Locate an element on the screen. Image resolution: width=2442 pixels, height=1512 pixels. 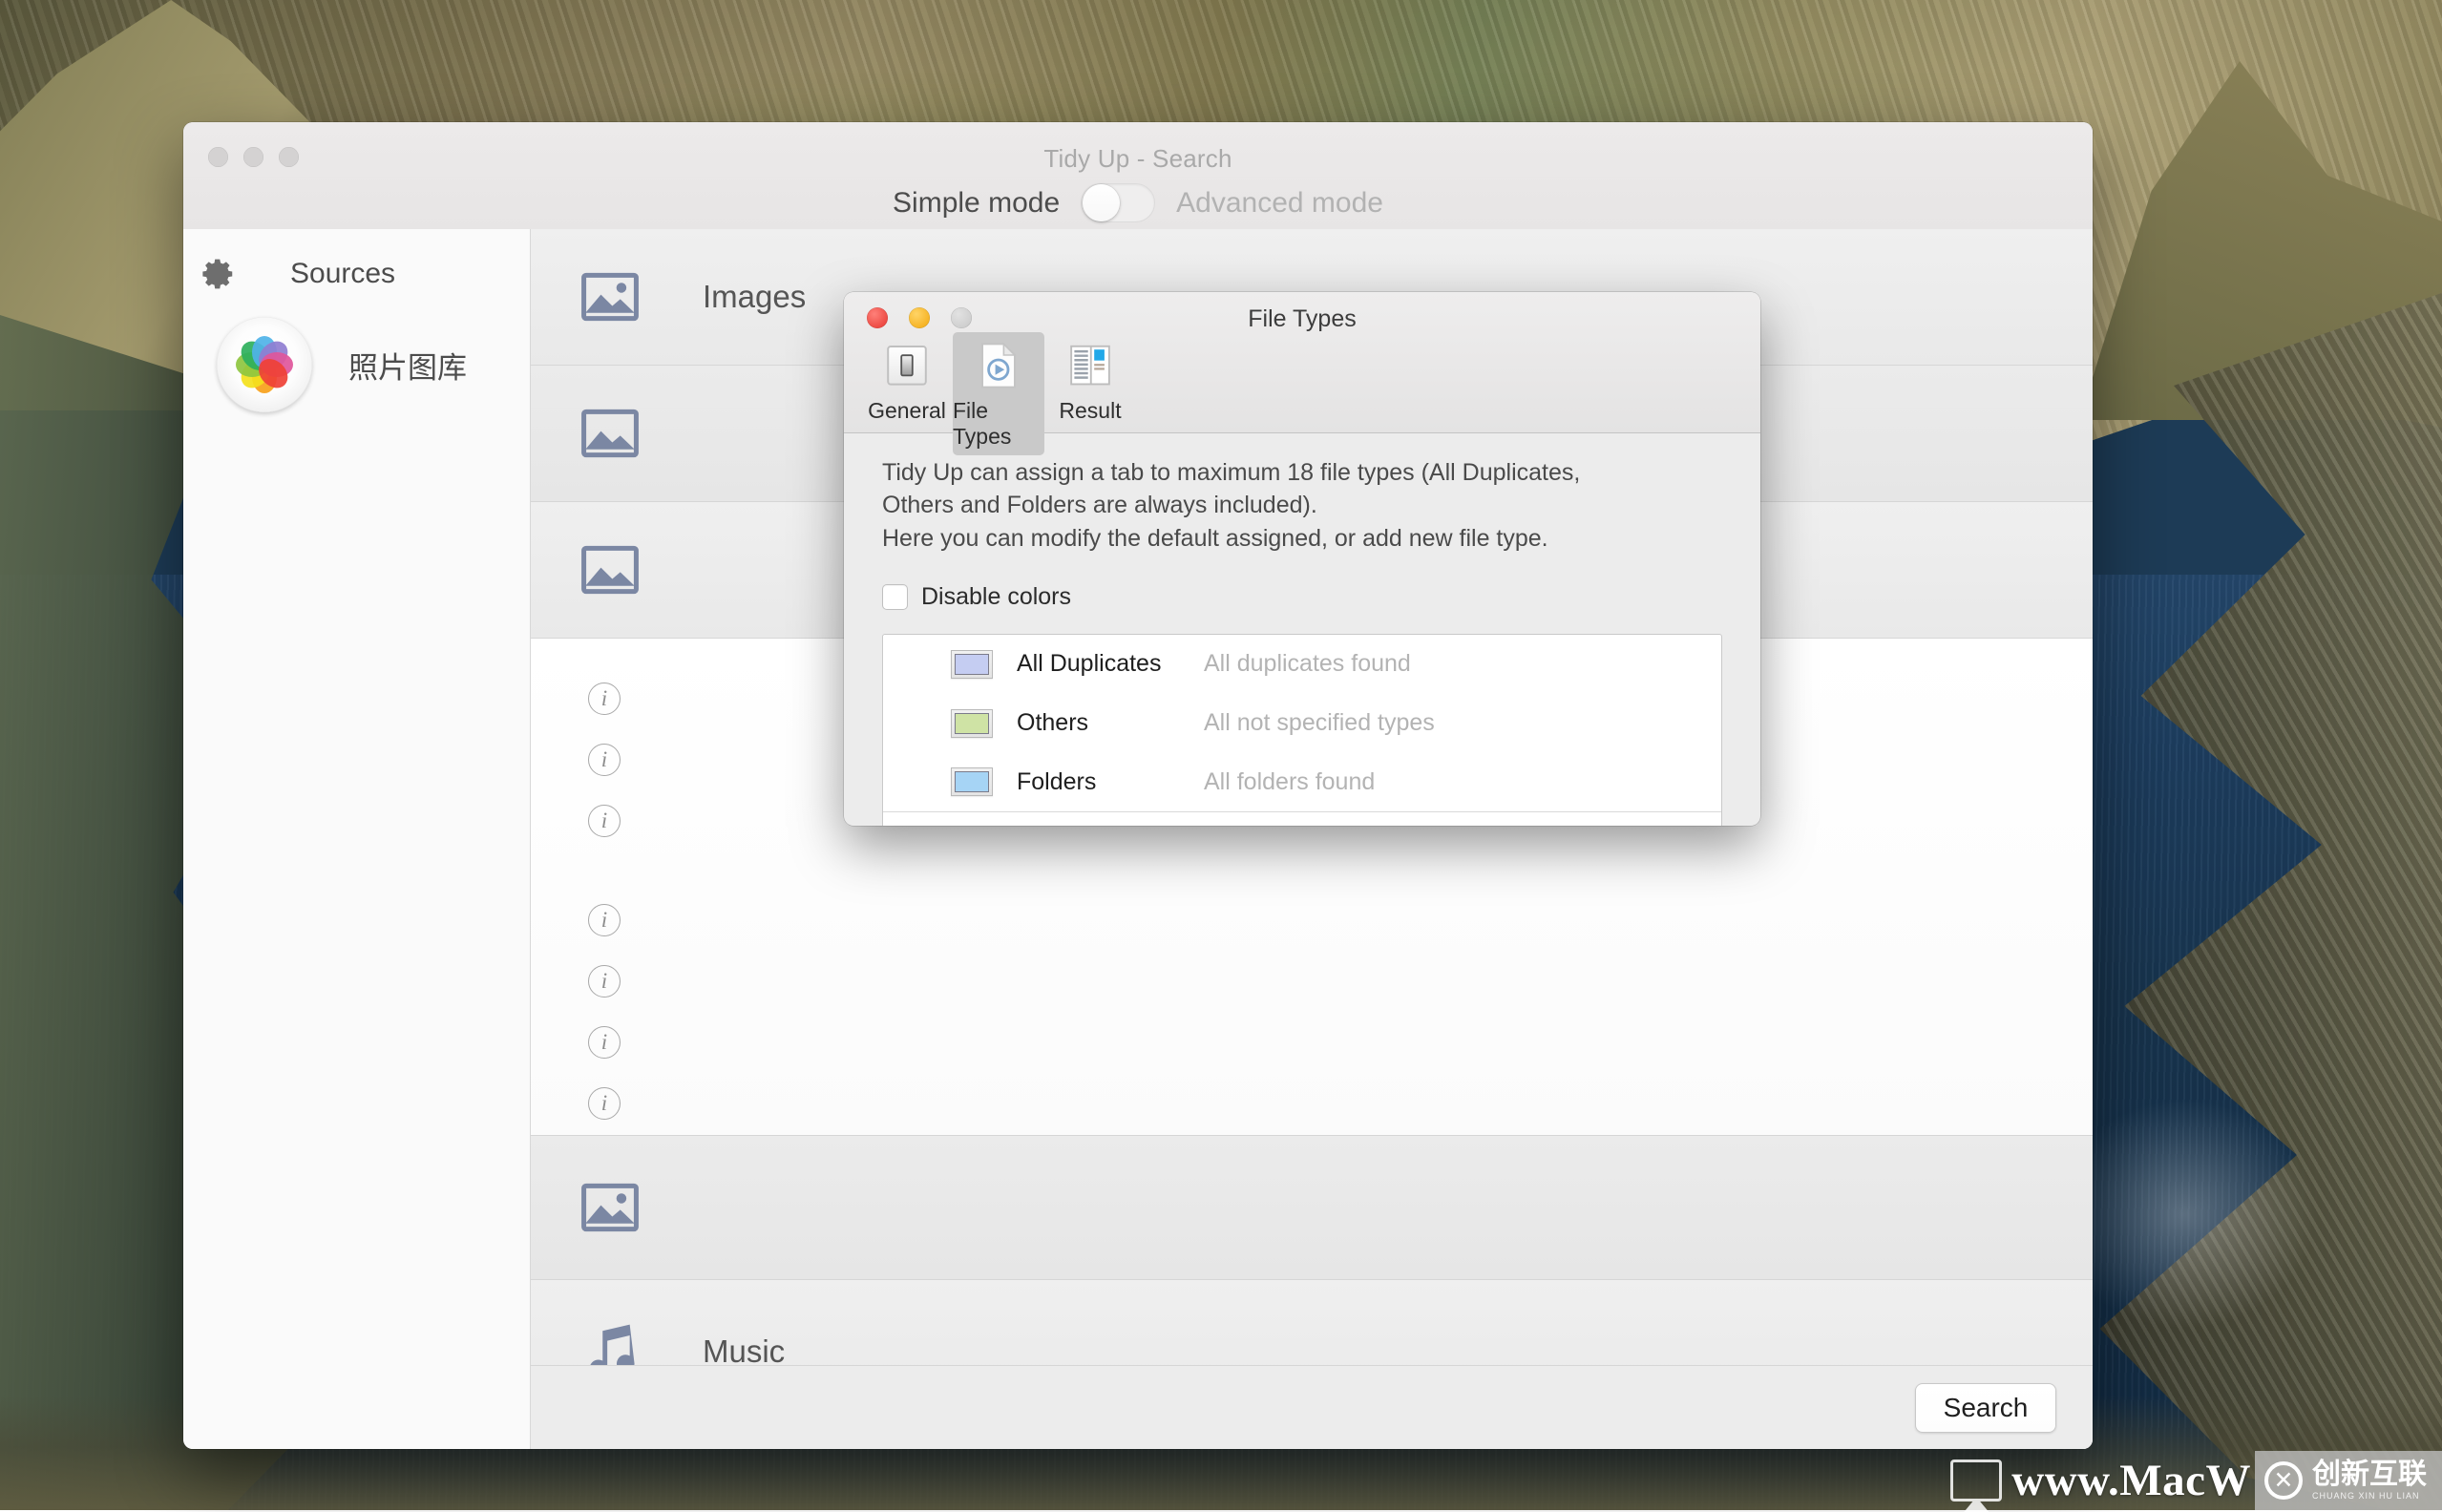
dialog-titlebar: File Types General is located at coordinates (1302, 362).